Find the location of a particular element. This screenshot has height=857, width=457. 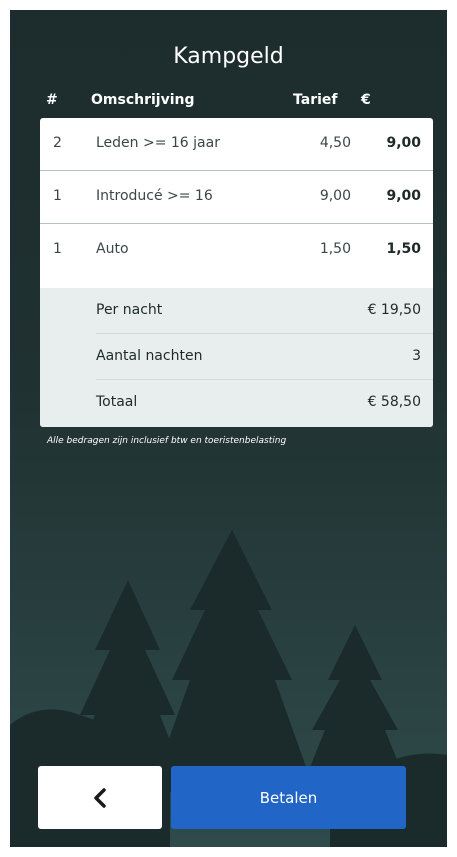

chevron-left-icon is located at coordinates (100, 797).